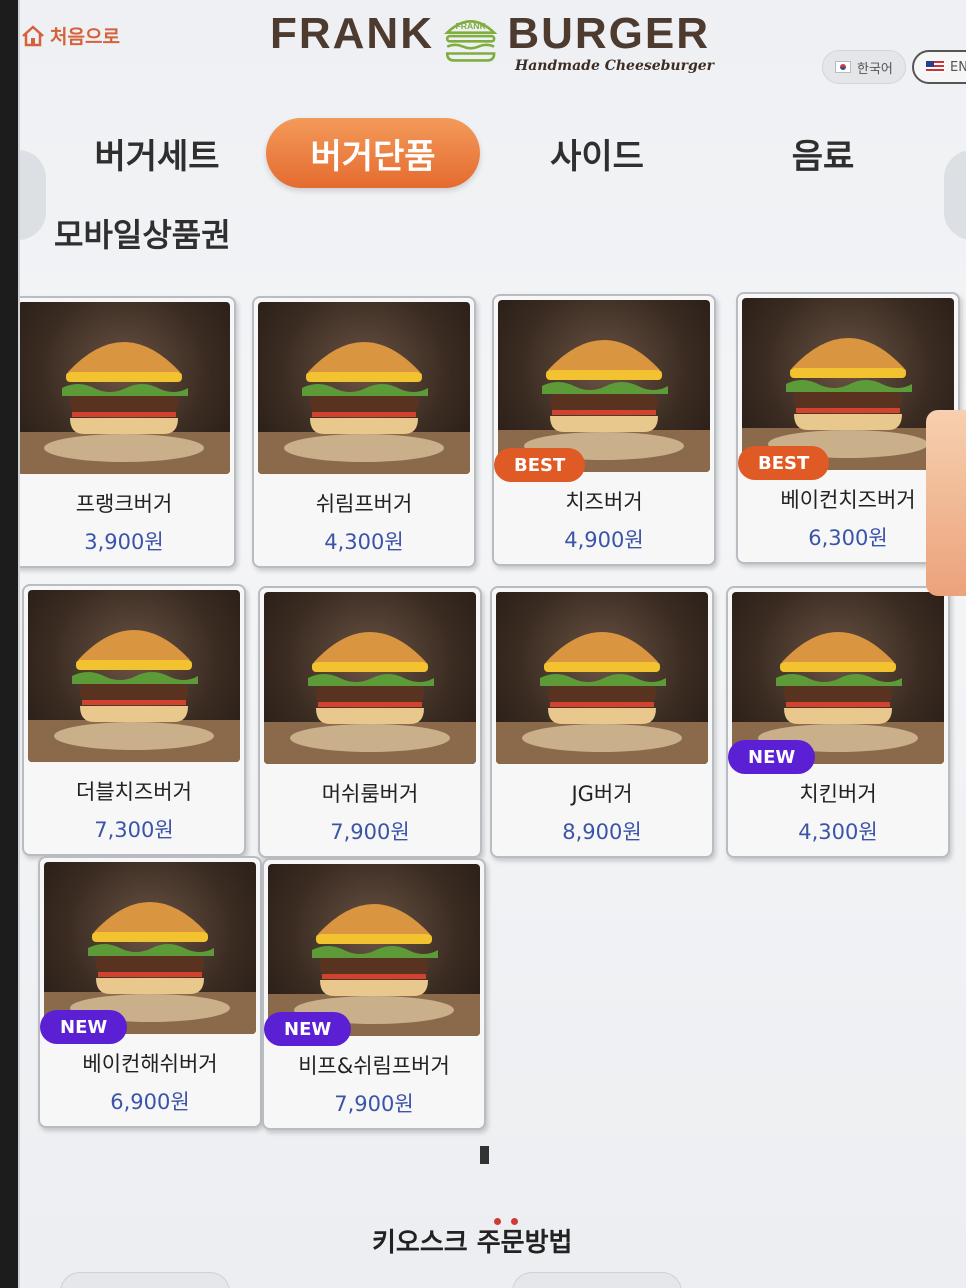  What do you see at coordinates (946, 503) in the screenshot?
I see `cart-side-panel` at bounding box center [946, 503].